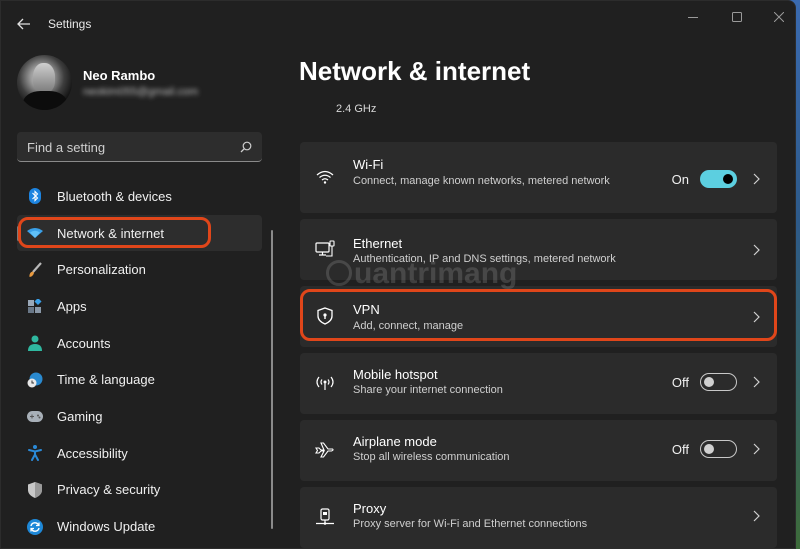 The height and width of the screenshot is (549, 800). I want to click on back-arrow-icon, so click(23, 24).